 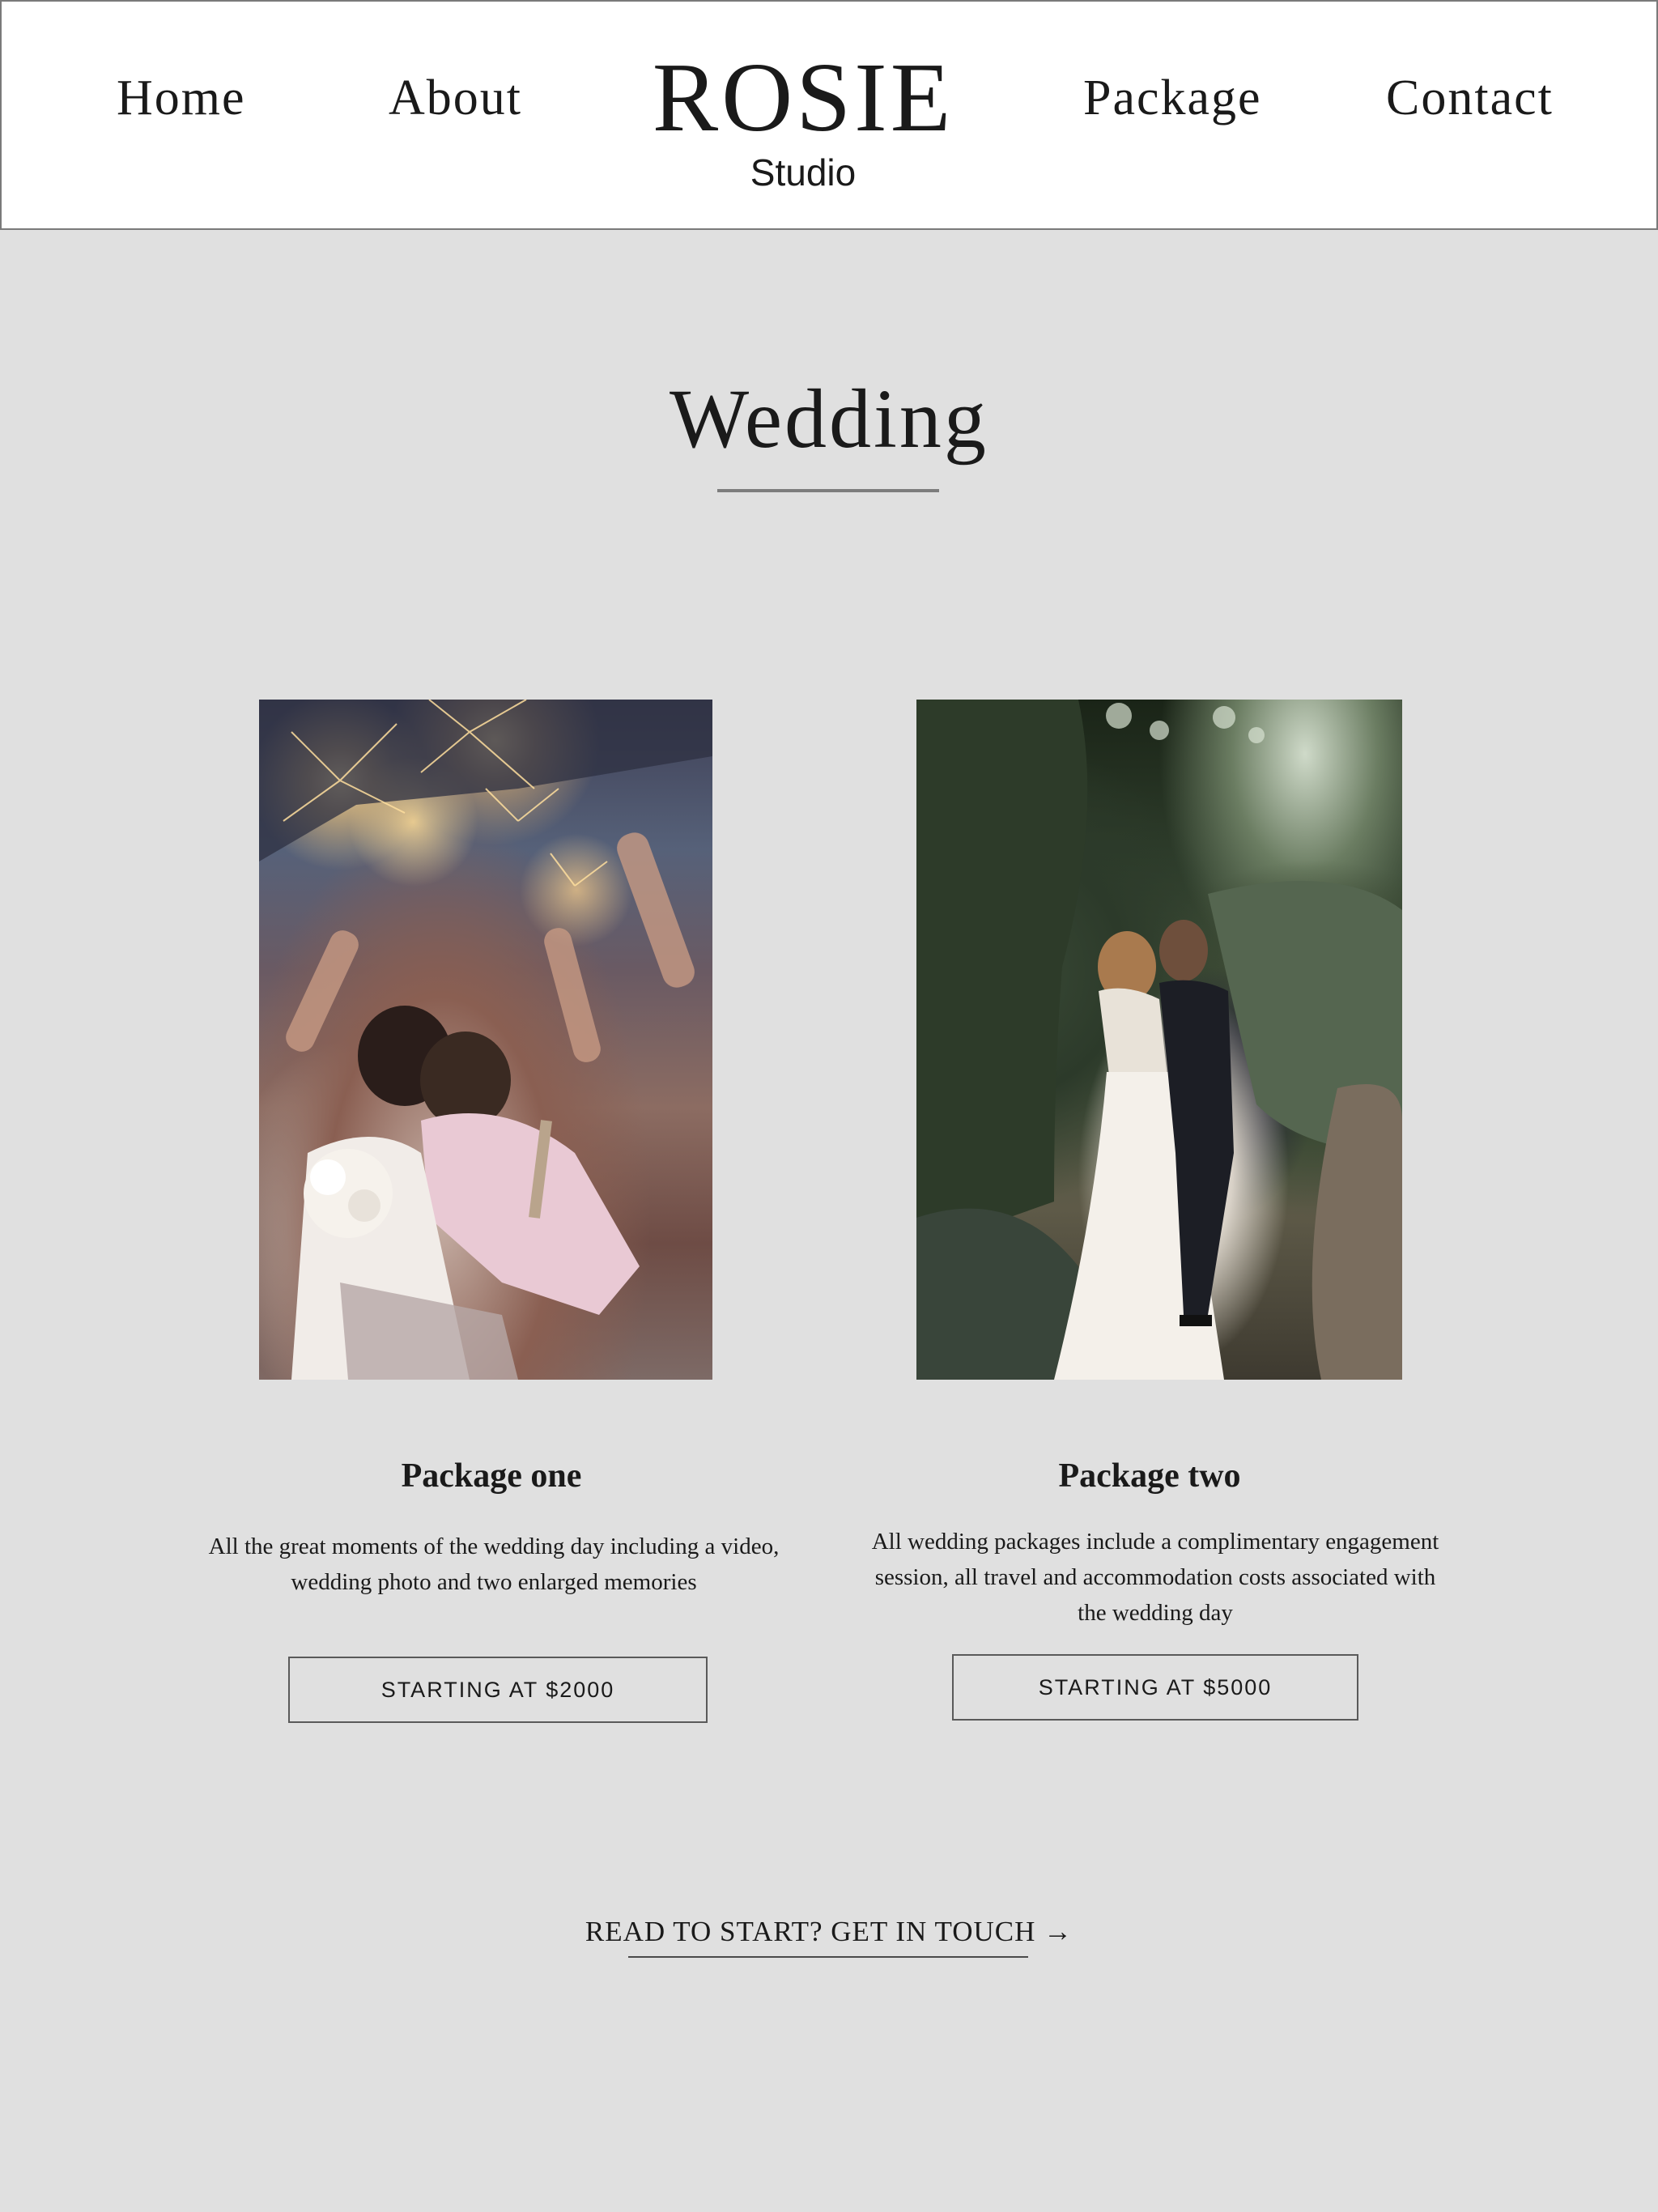 I want to click on forest-couple-image, so click(x=1159, y=1040).